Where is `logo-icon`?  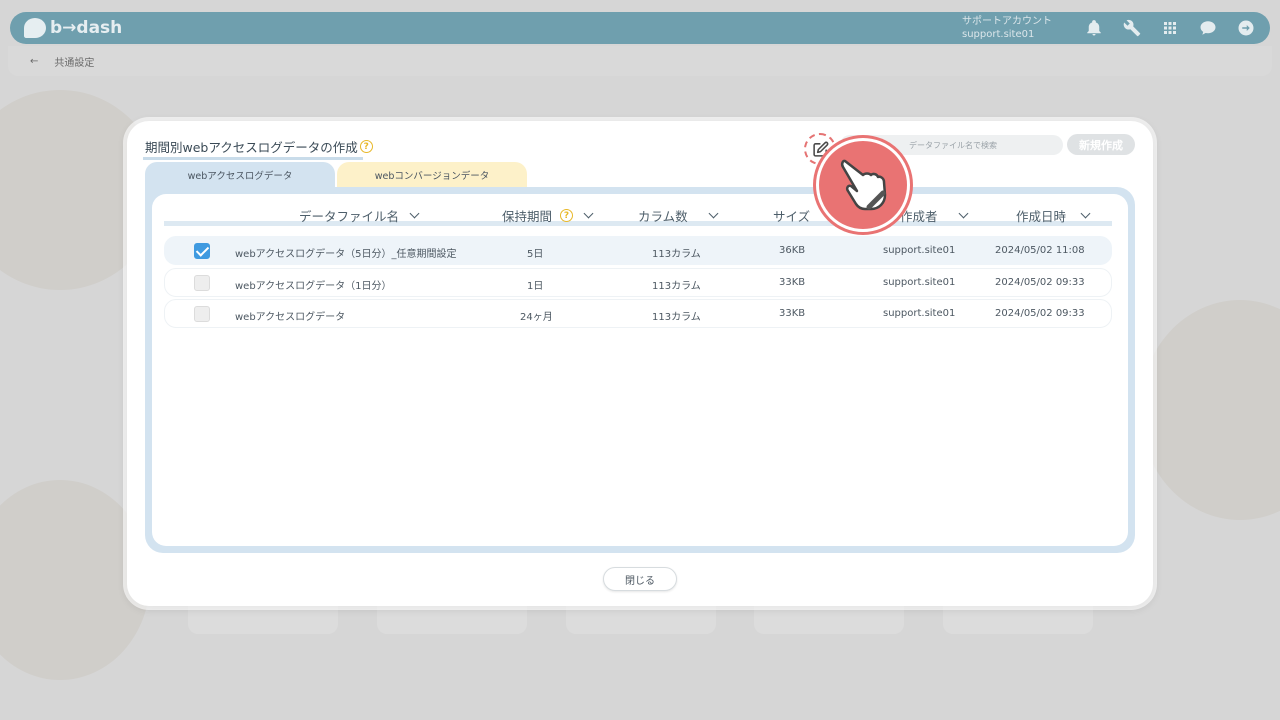 logo-icon is located at coordinates (35, 28).